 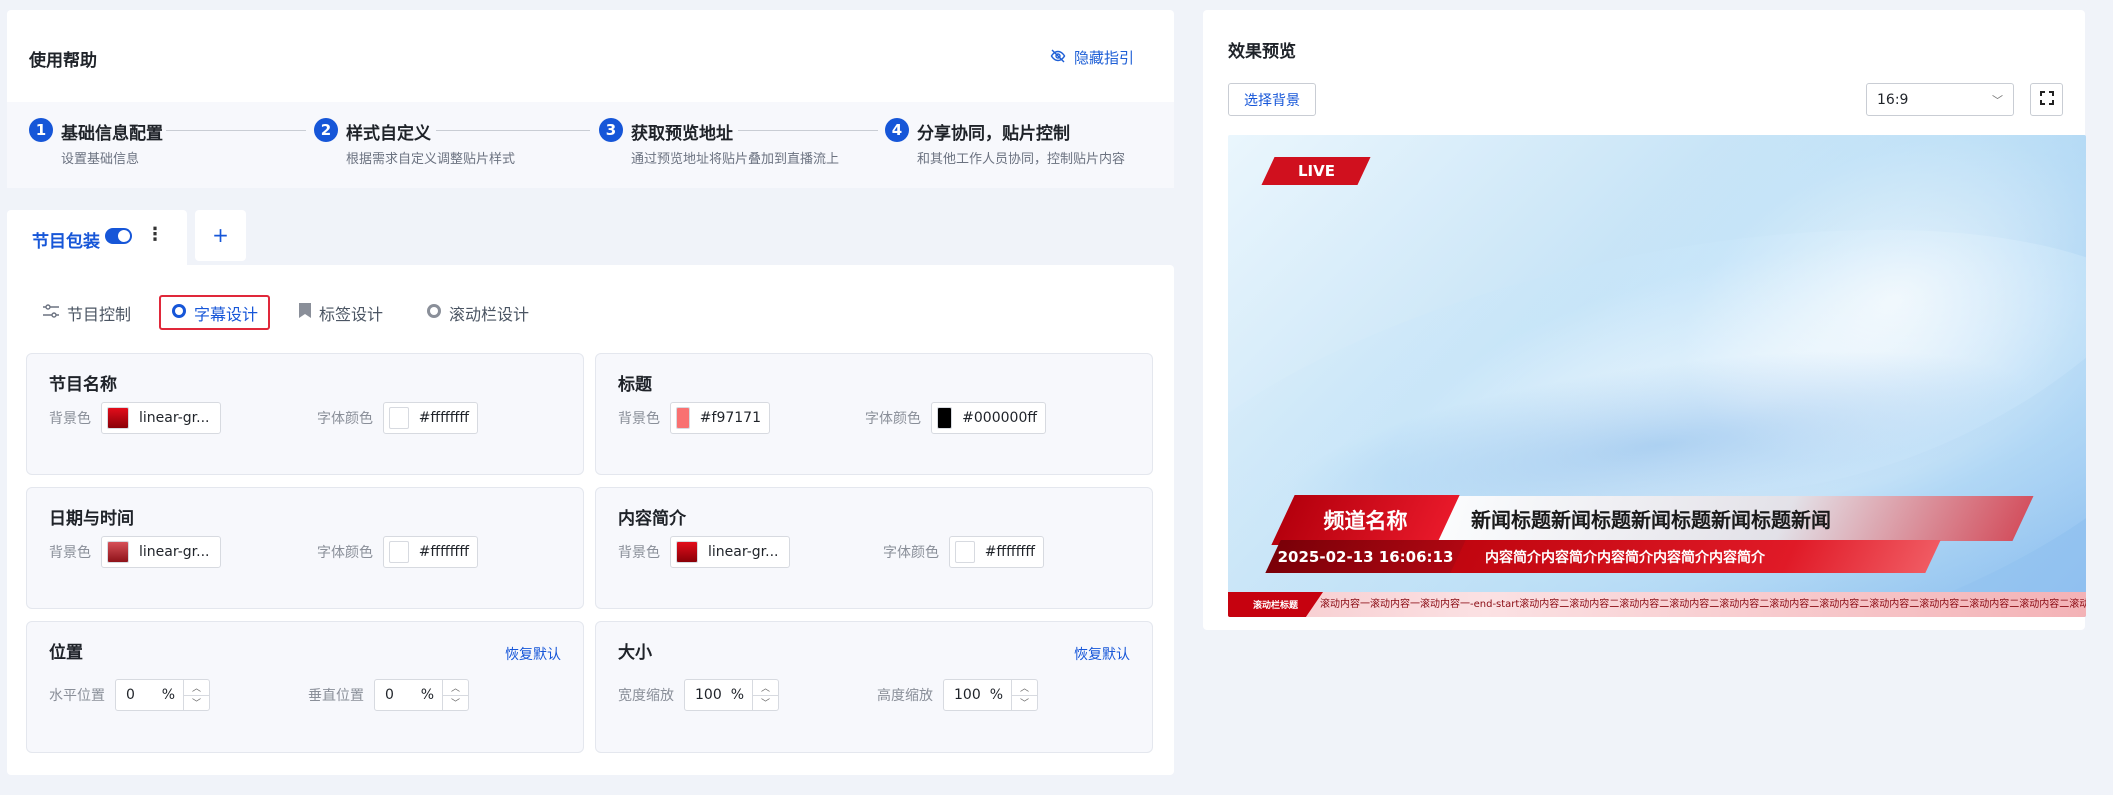 I want to click on step-number: 4, so click(x=897, y=130).